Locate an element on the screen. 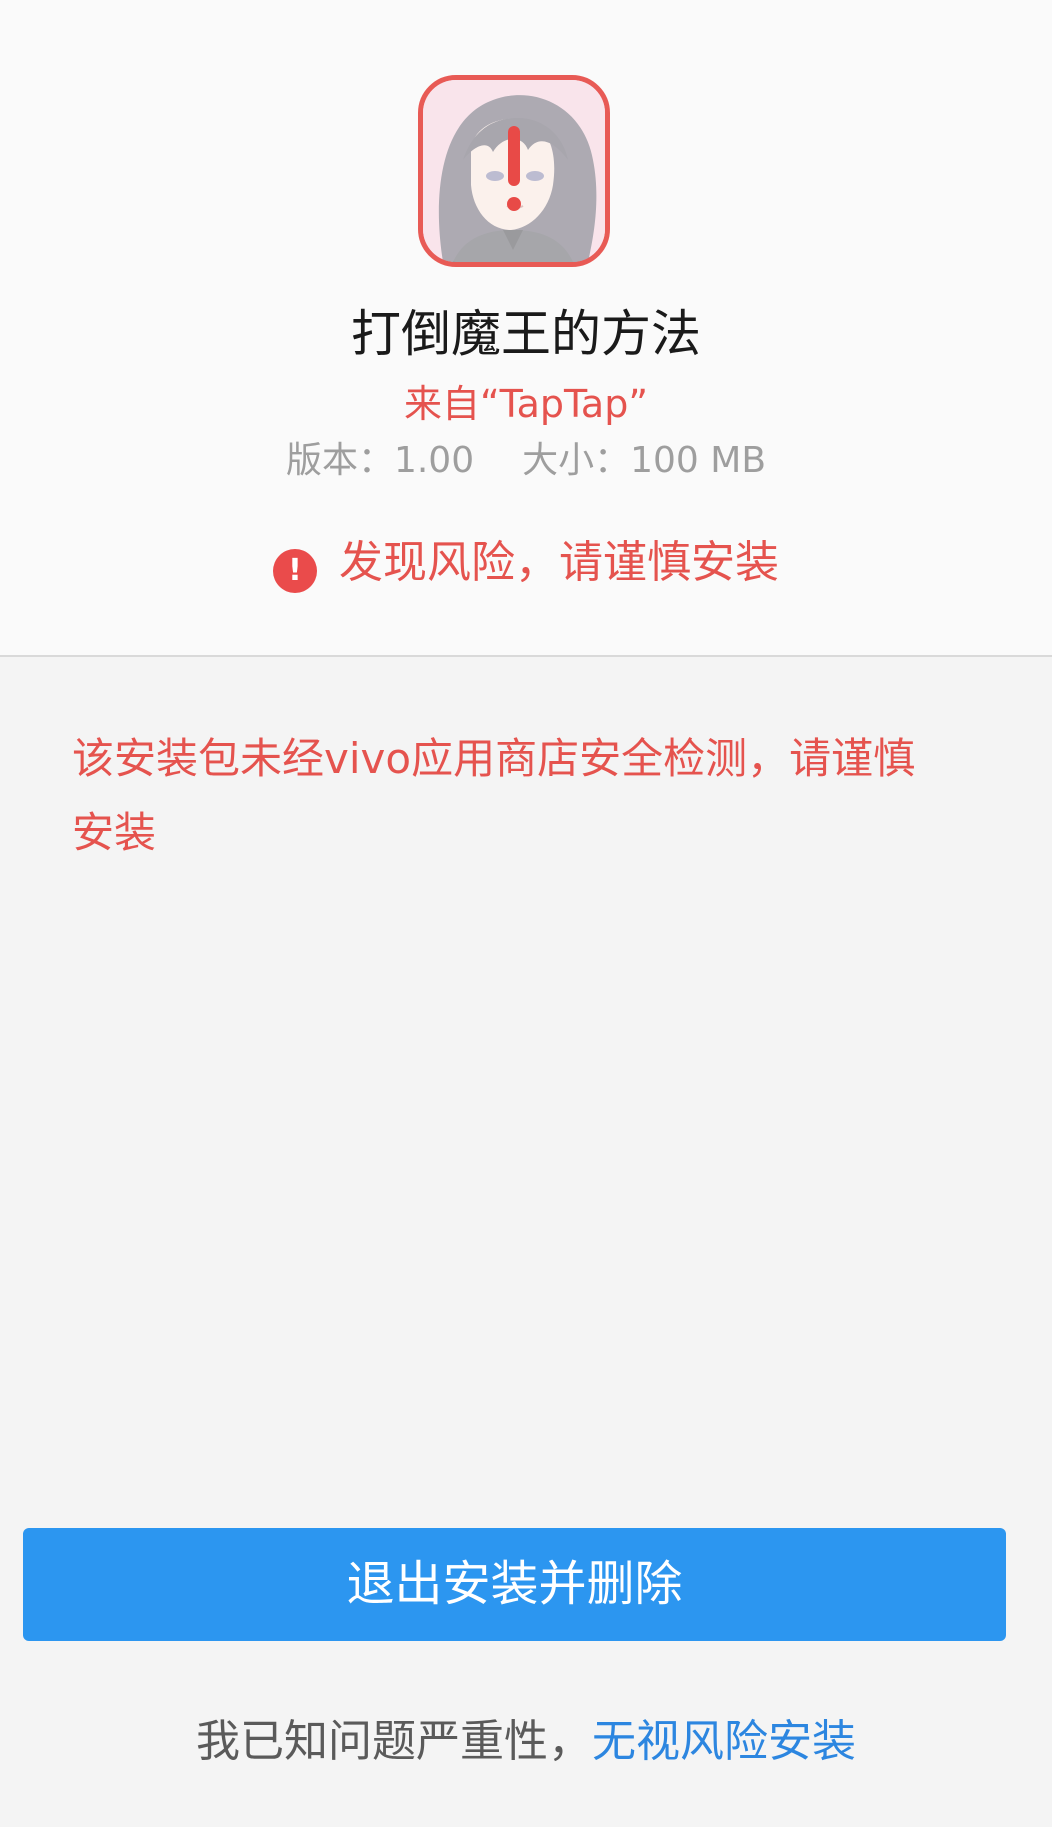  version-label: 版本：1.00 is located at coordinates (380, 460).